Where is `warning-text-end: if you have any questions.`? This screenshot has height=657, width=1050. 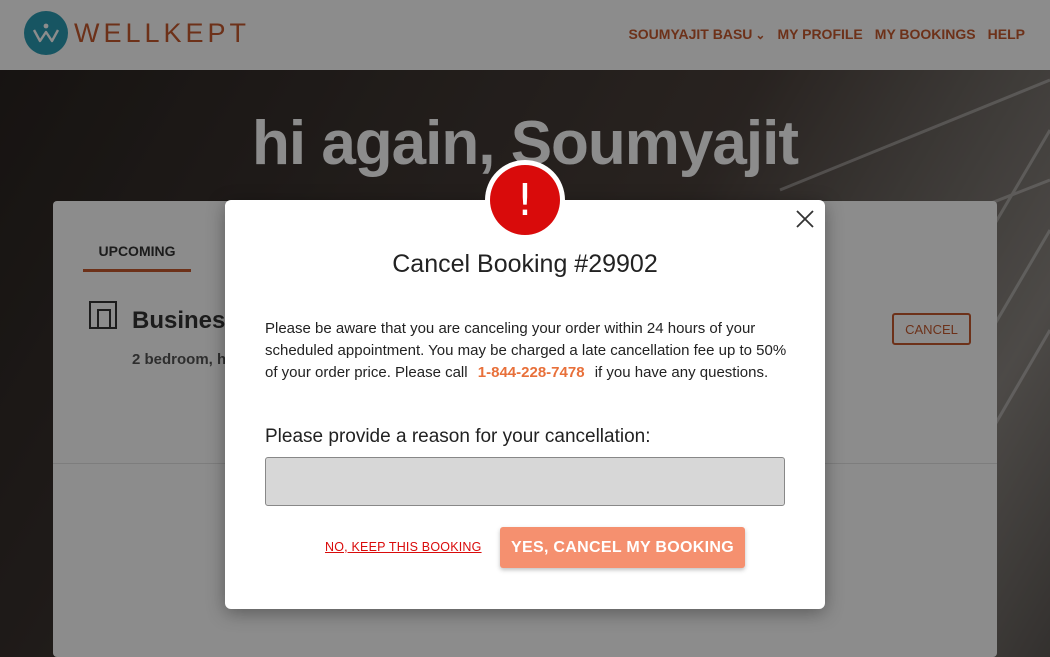 warning-text-end: if you have any questions. is located at coordinates (681, 372).